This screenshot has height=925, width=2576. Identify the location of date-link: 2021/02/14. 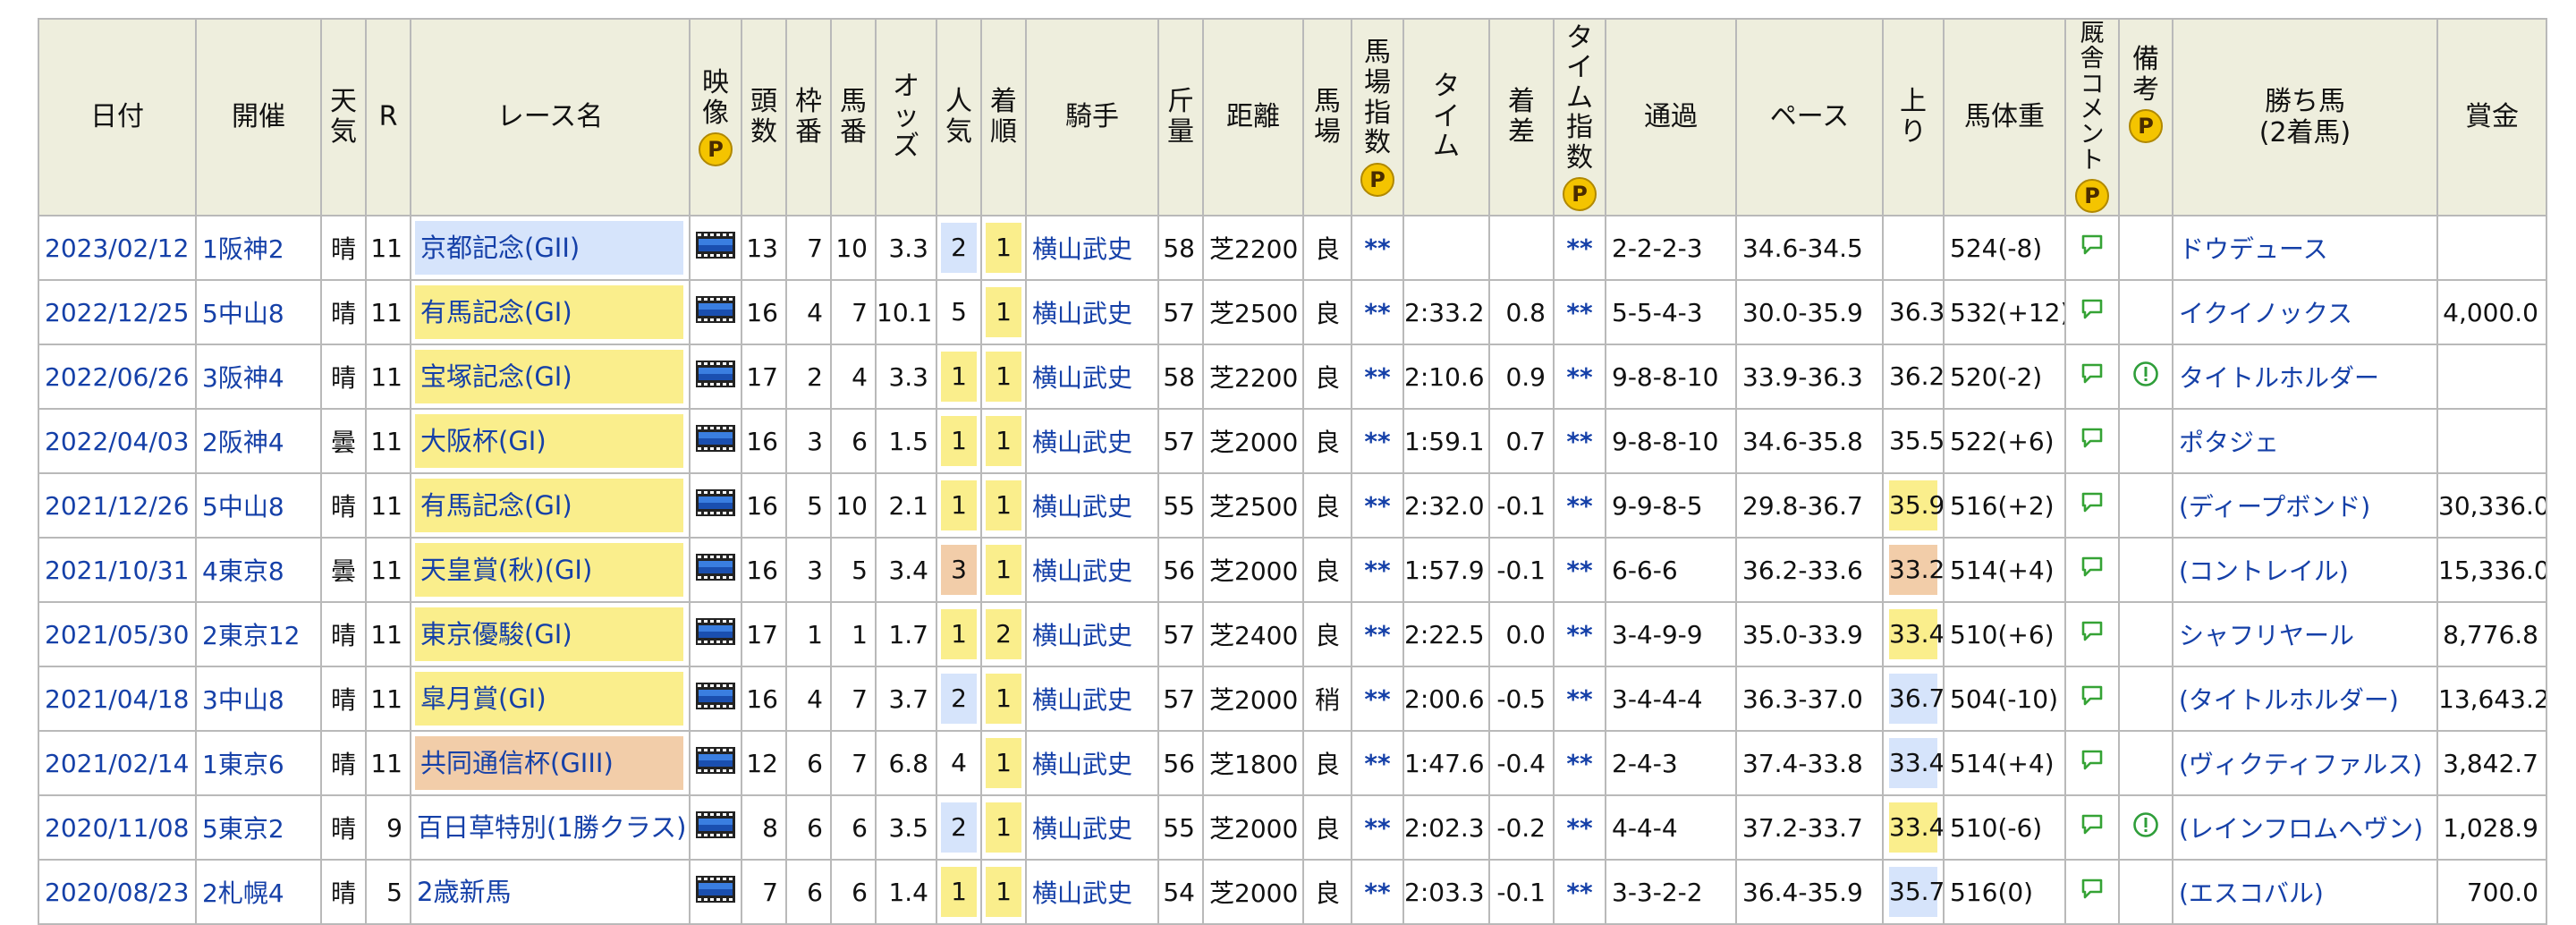
(117, 763).